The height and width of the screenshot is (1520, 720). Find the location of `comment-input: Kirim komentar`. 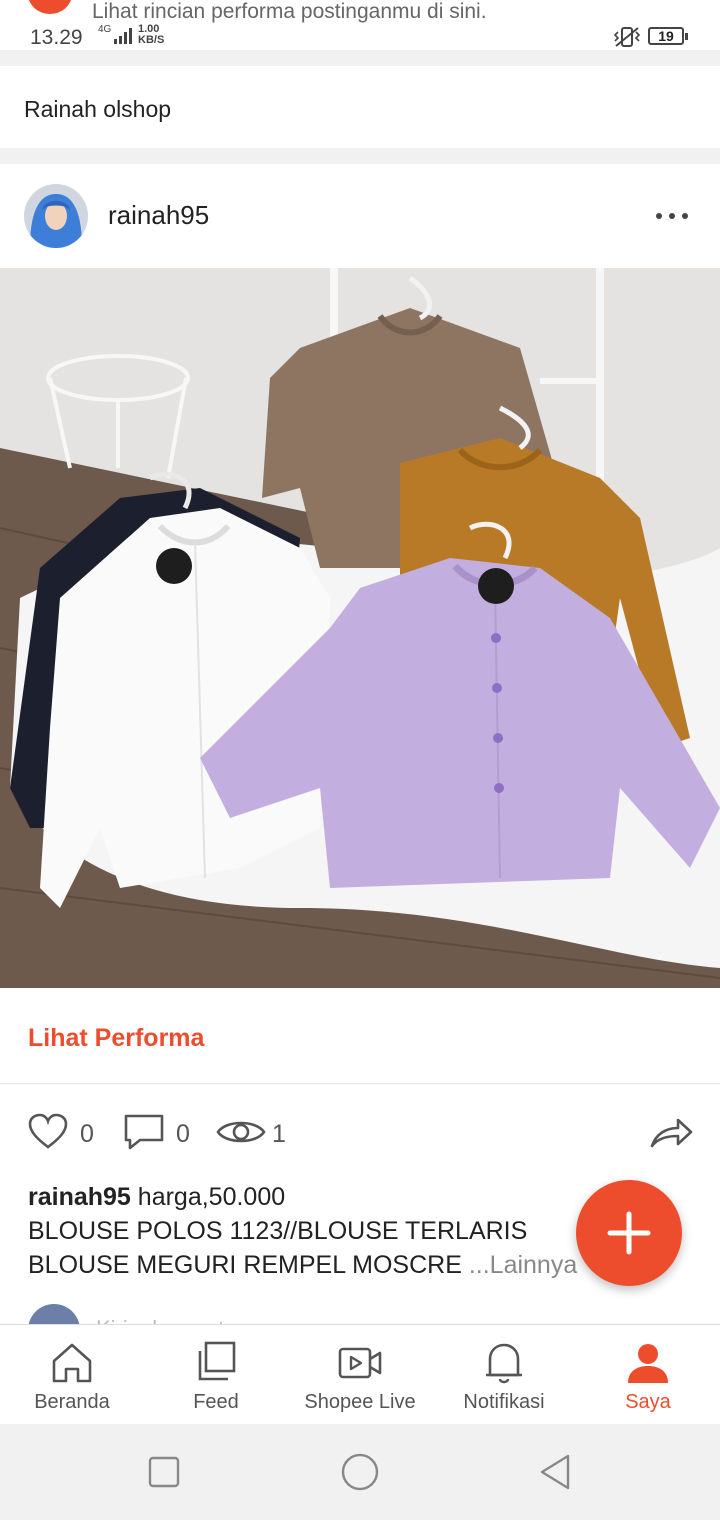

comment-input: Kirim komentar is located at coordinates (170, 1320).